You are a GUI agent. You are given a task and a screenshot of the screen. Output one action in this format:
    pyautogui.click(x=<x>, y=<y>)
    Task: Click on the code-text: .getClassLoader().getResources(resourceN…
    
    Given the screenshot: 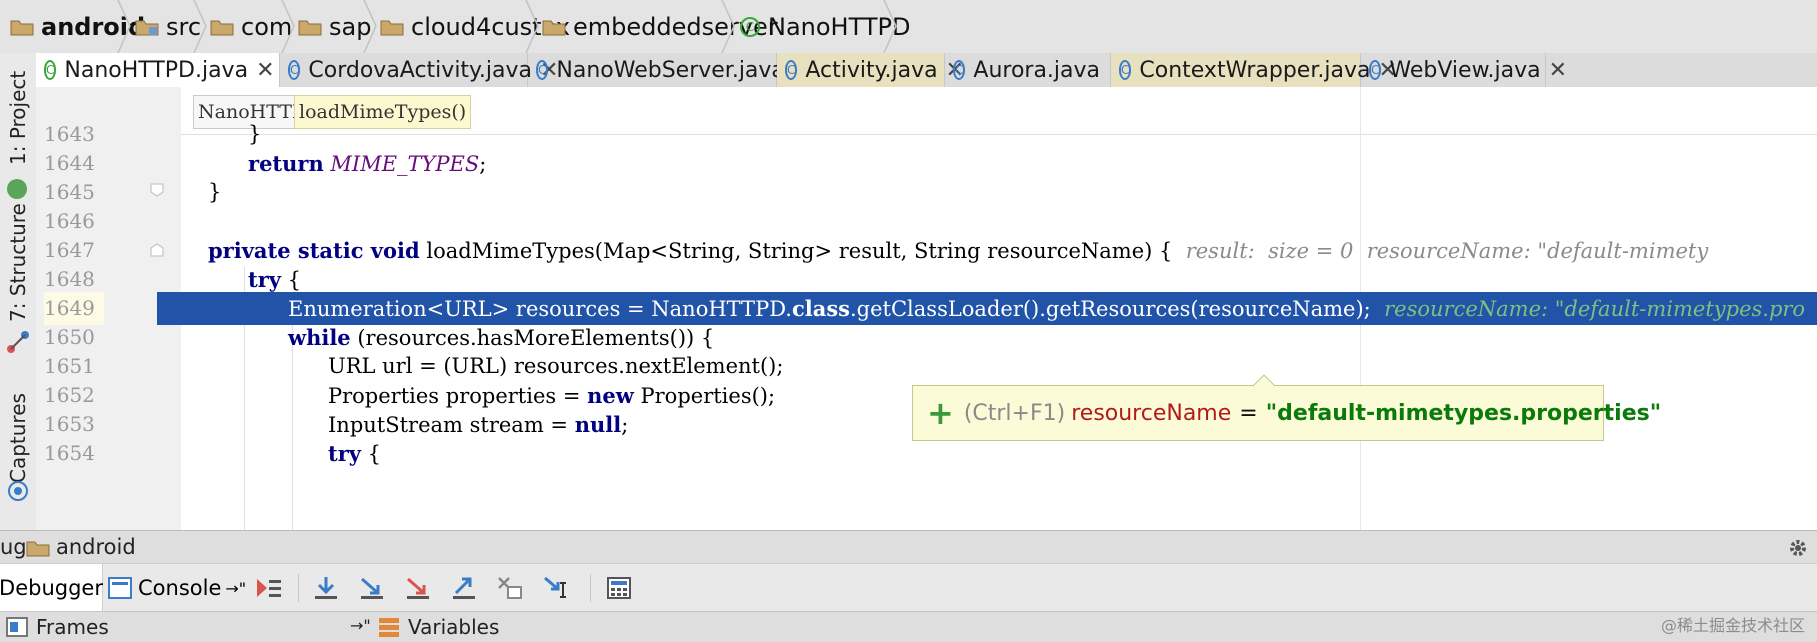 What is the action you would take?
    pyautogui.click(x=1110, y=309)
    